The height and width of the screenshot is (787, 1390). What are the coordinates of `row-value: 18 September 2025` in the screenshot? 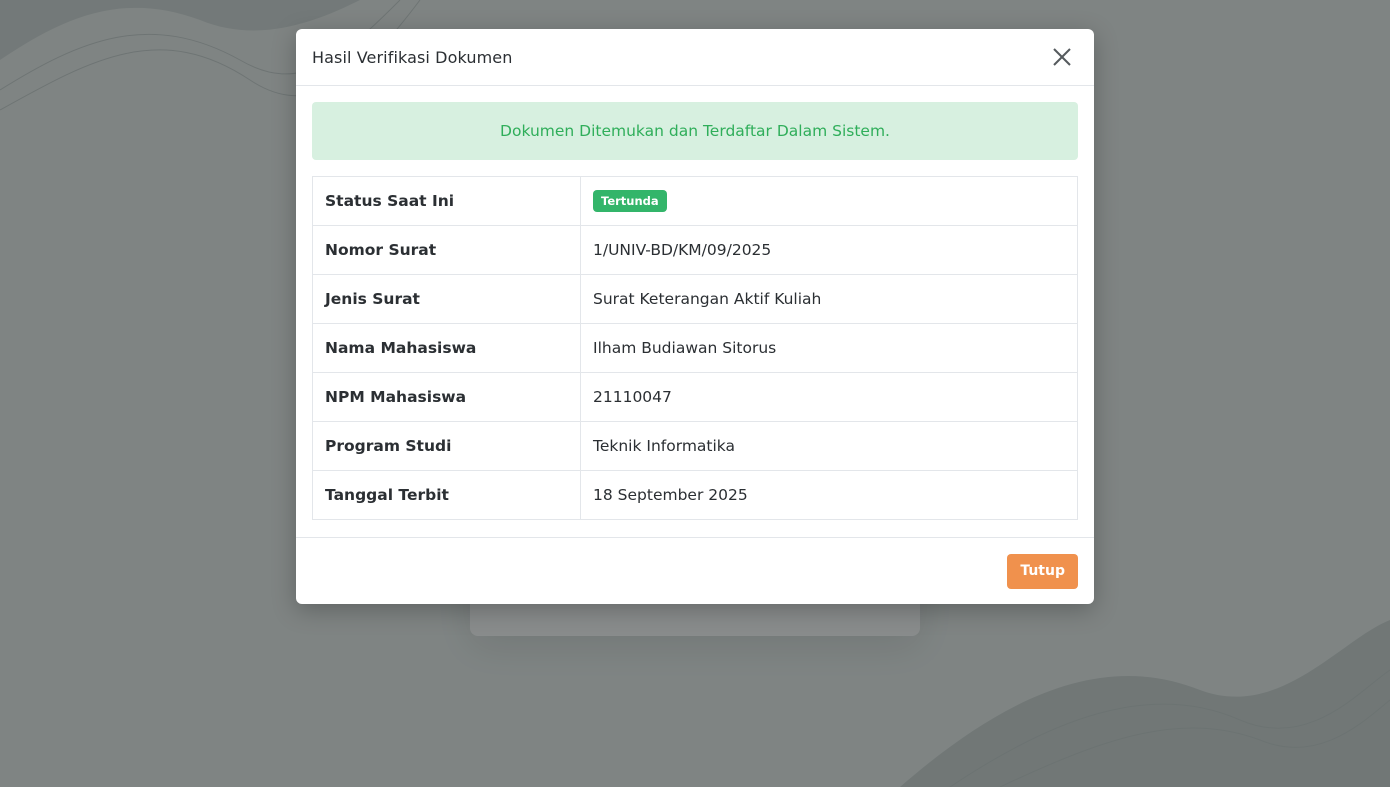 It's located at (829, 495).